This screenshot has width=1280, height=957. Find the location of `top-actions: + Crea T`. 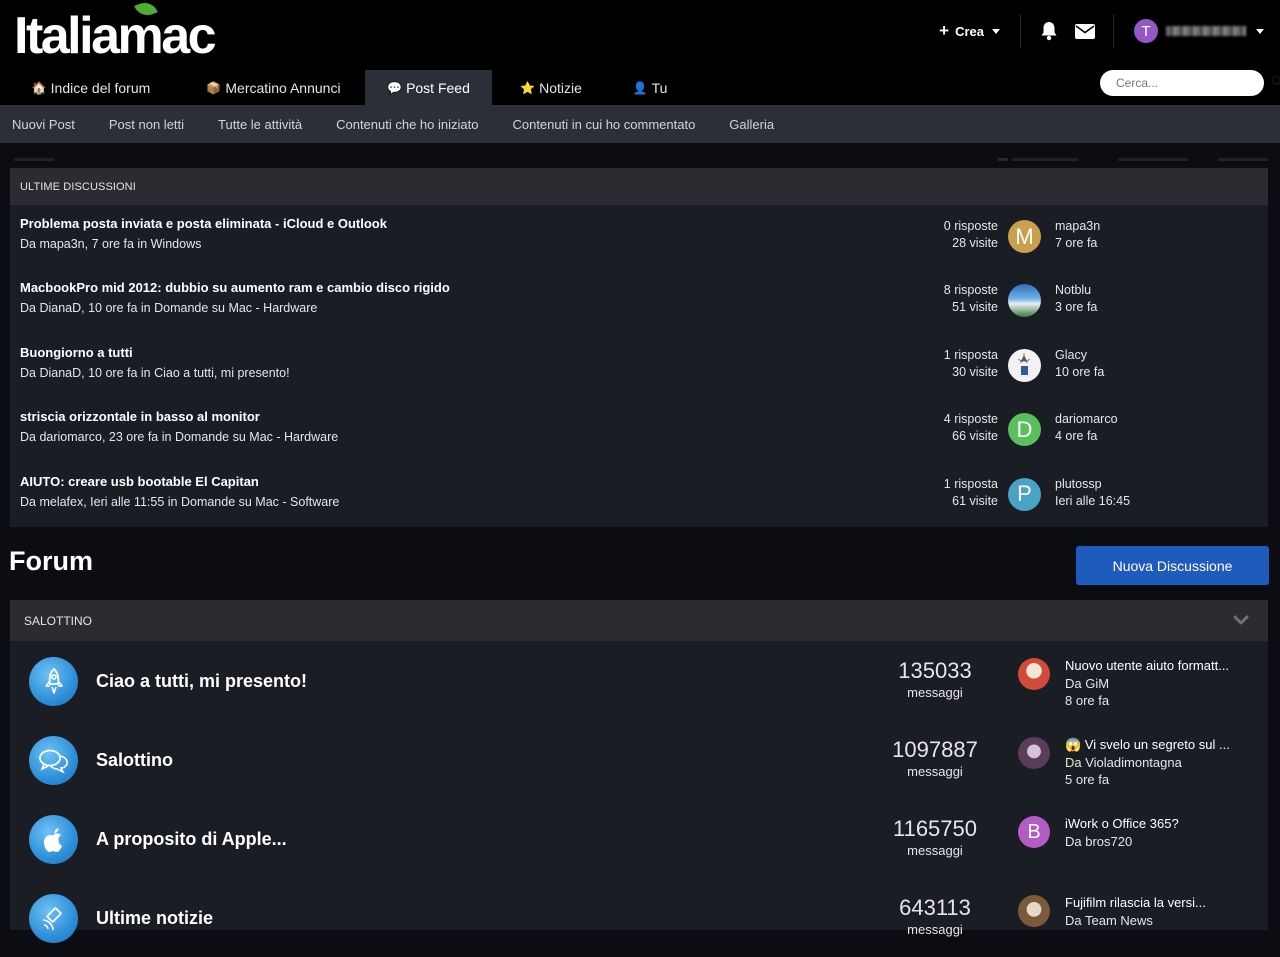

top-actions: + Crea T is located at coordinates (1096, 31).